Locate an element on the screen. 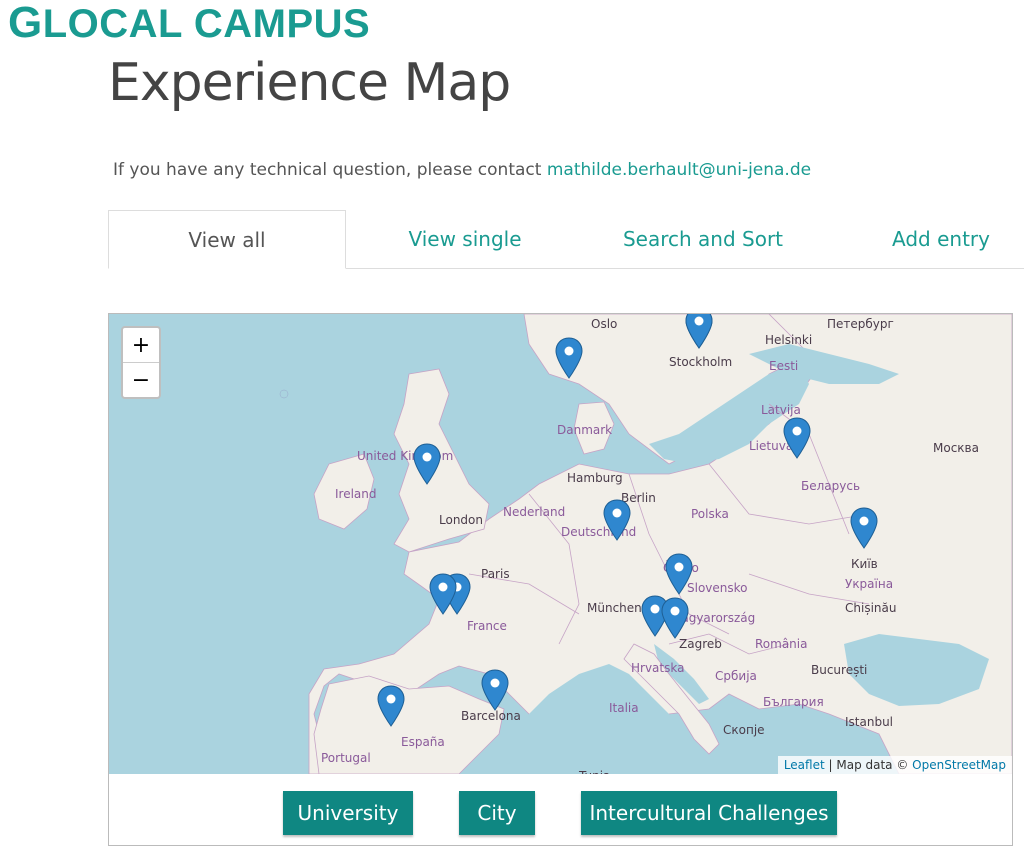  tab-add-entry: Add entry is located at coordinates (923, 239).